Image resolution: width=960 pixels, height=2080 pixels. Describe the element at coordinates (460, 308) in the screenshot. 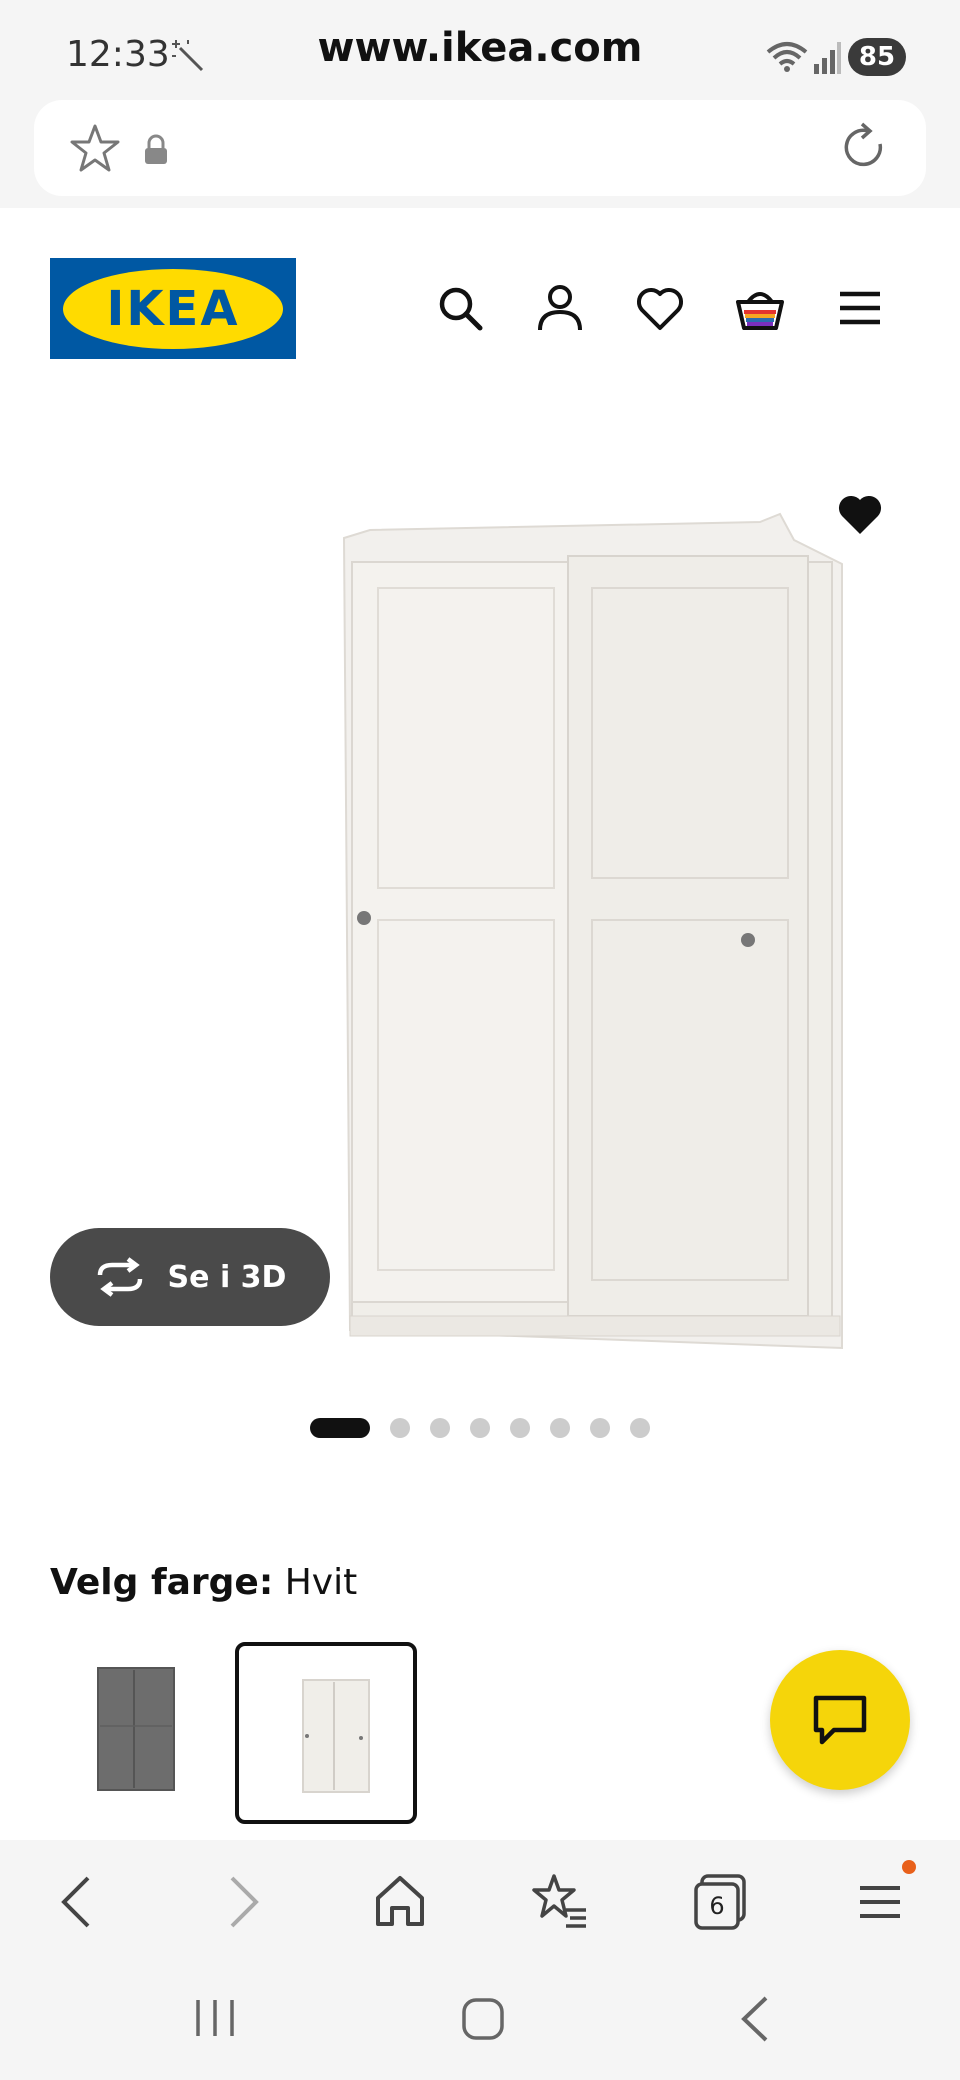

I see `search-icon` at that location.